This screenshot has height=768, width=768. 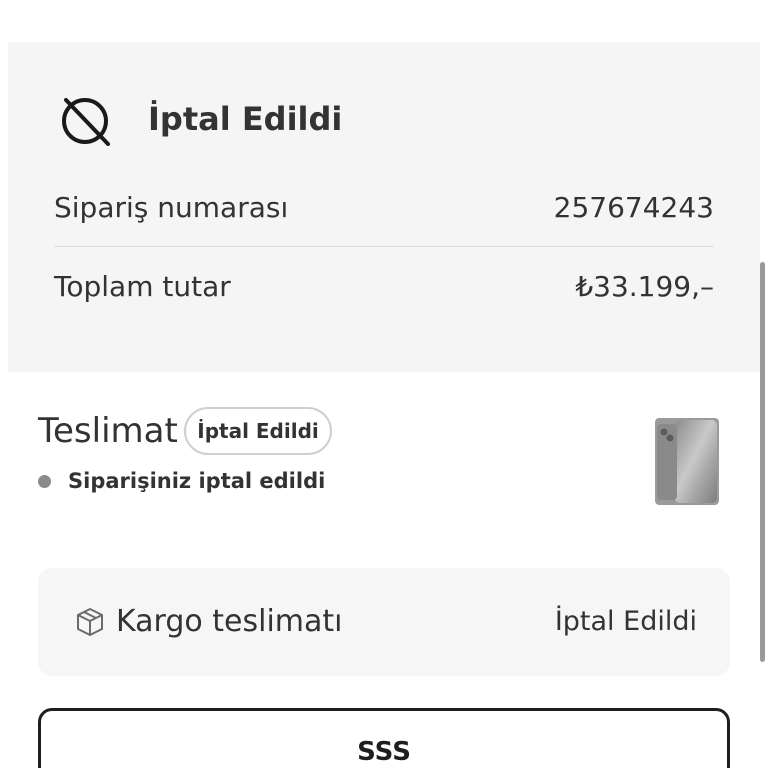 What do you see at coordinates (197, 481) in the screenshot?
I see `delivery-status-text: Siparişiniz iptal edildi` at bounding box center [197, 481].